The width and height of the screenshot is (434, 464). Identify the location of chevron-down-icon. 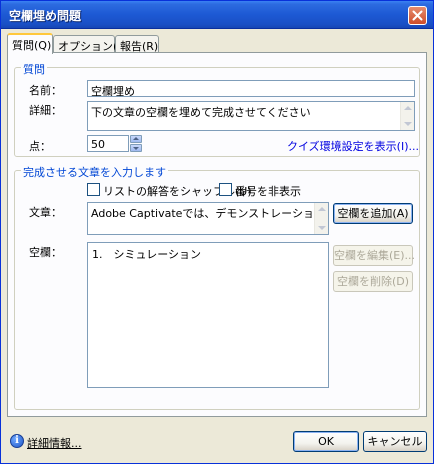
(136, 148).